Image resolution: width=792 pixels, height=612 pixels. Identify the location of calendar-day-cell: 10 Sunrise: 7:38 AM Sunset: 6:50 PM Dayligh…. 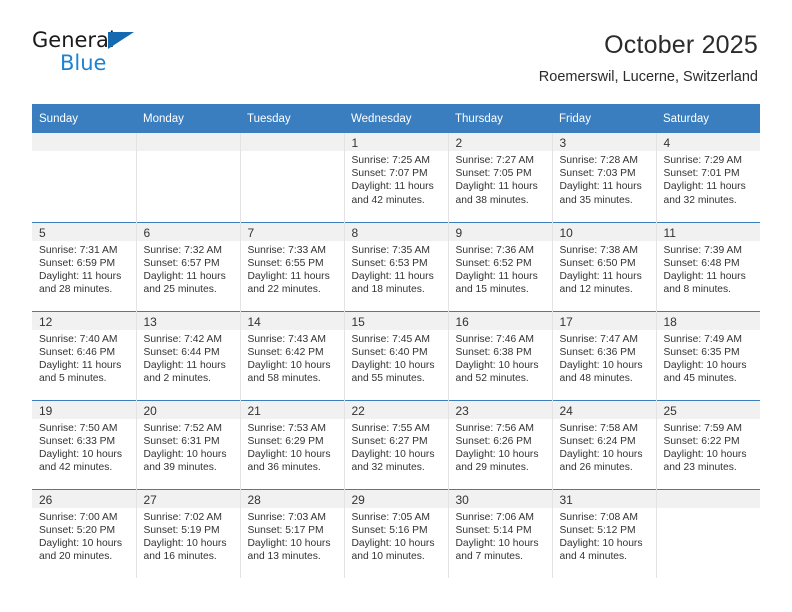
(604, 266).